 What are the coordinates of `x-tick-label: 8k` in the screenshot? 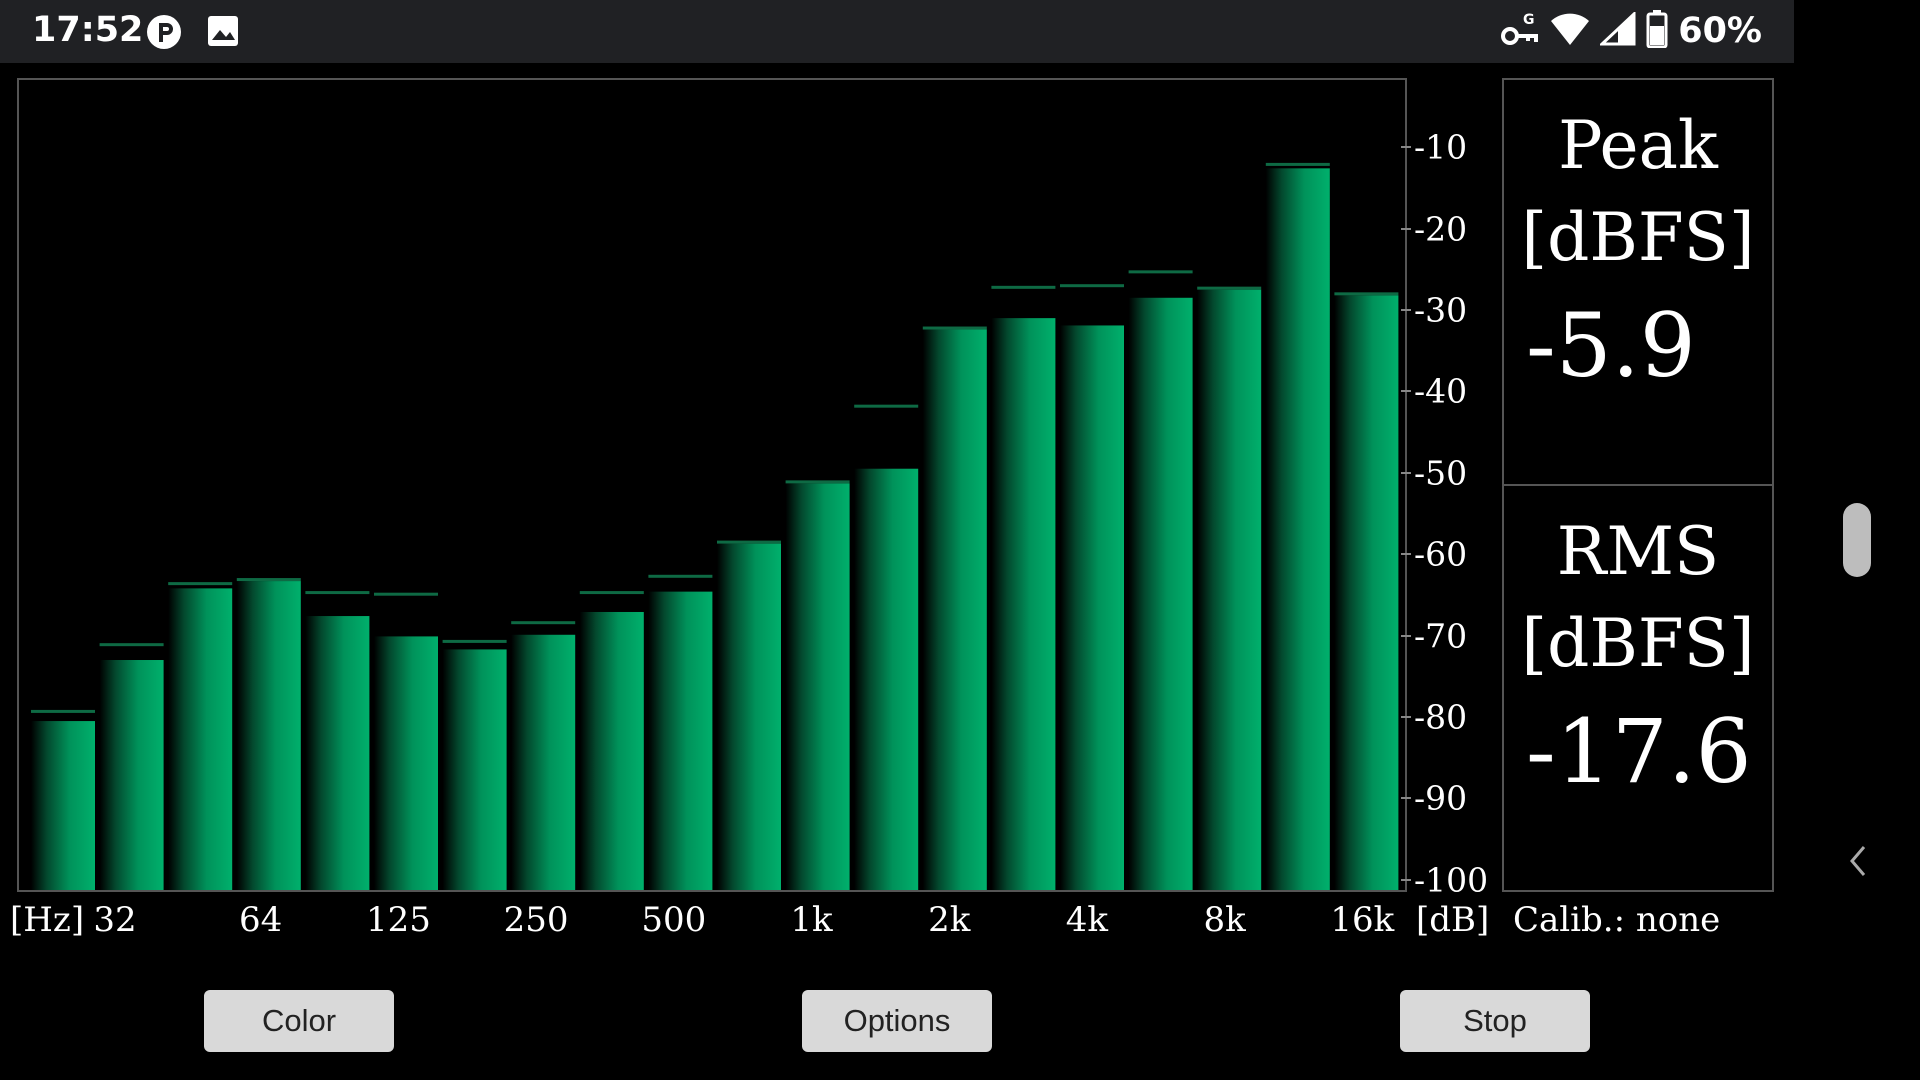 It's located at (1224, 920).